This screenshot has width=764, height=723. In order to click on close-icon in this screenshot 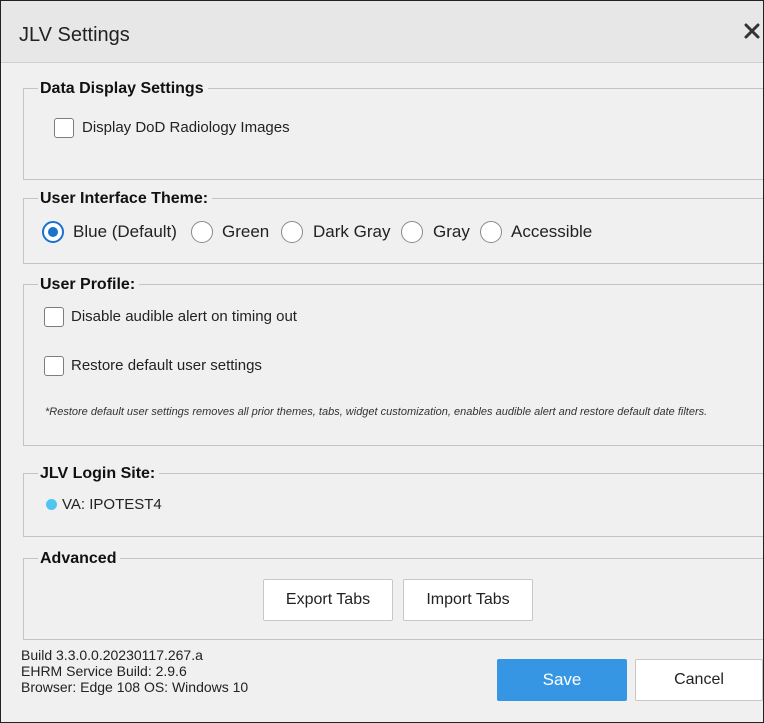, I will do `click(752, 30)`.